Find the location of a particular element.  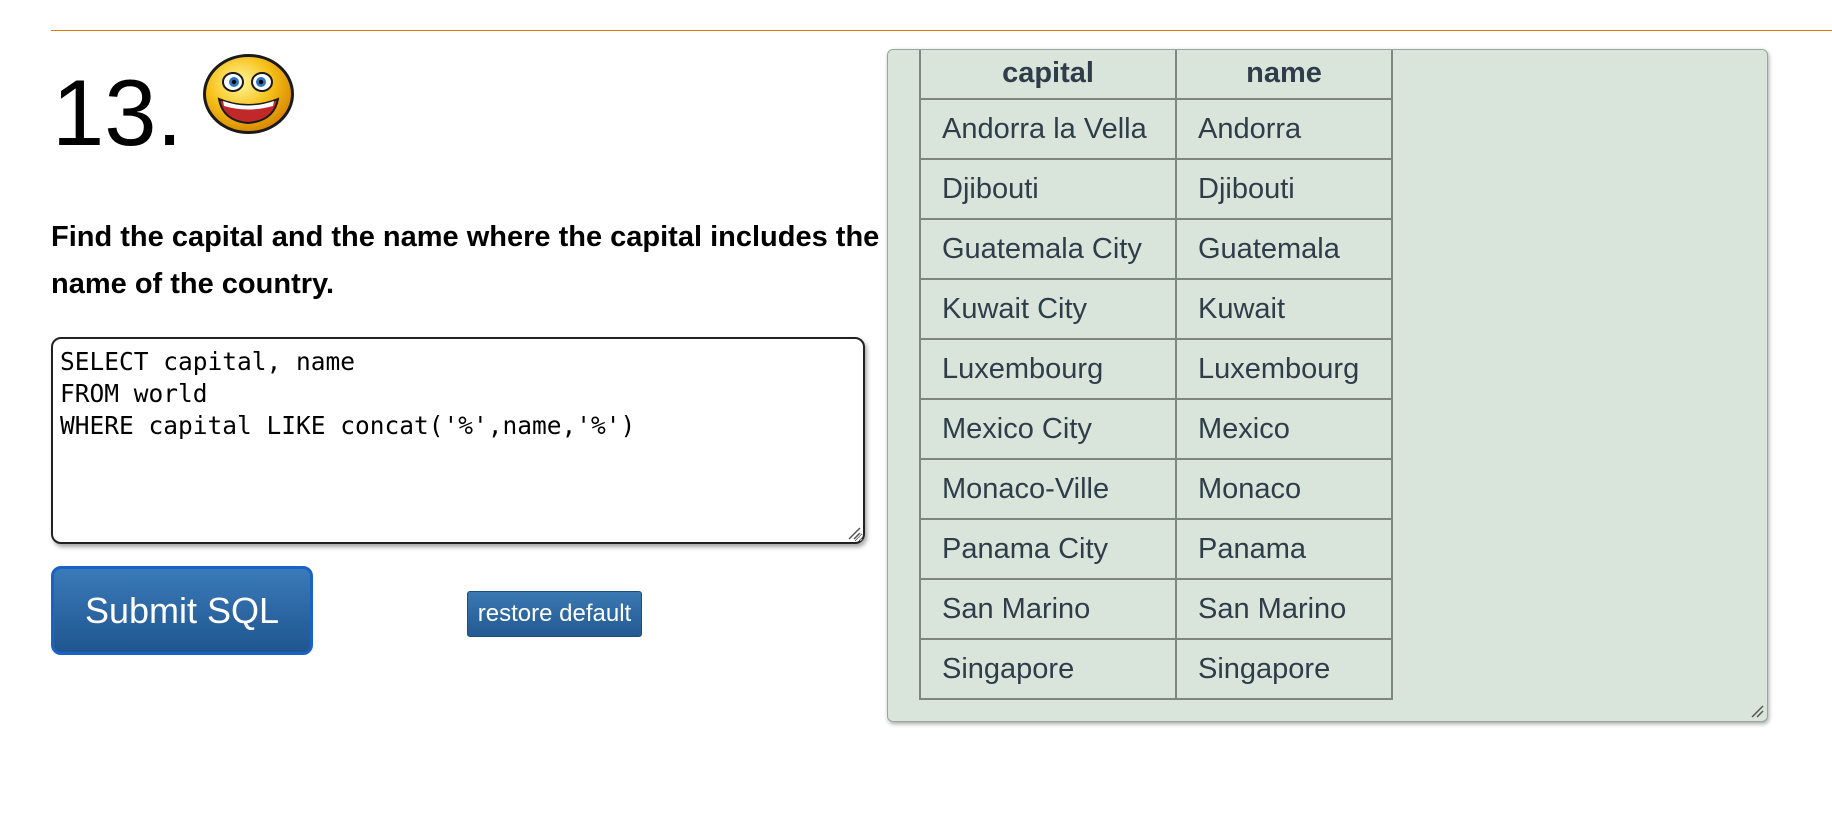

restore-default-button: restore default is located at coordinates (554, 614).